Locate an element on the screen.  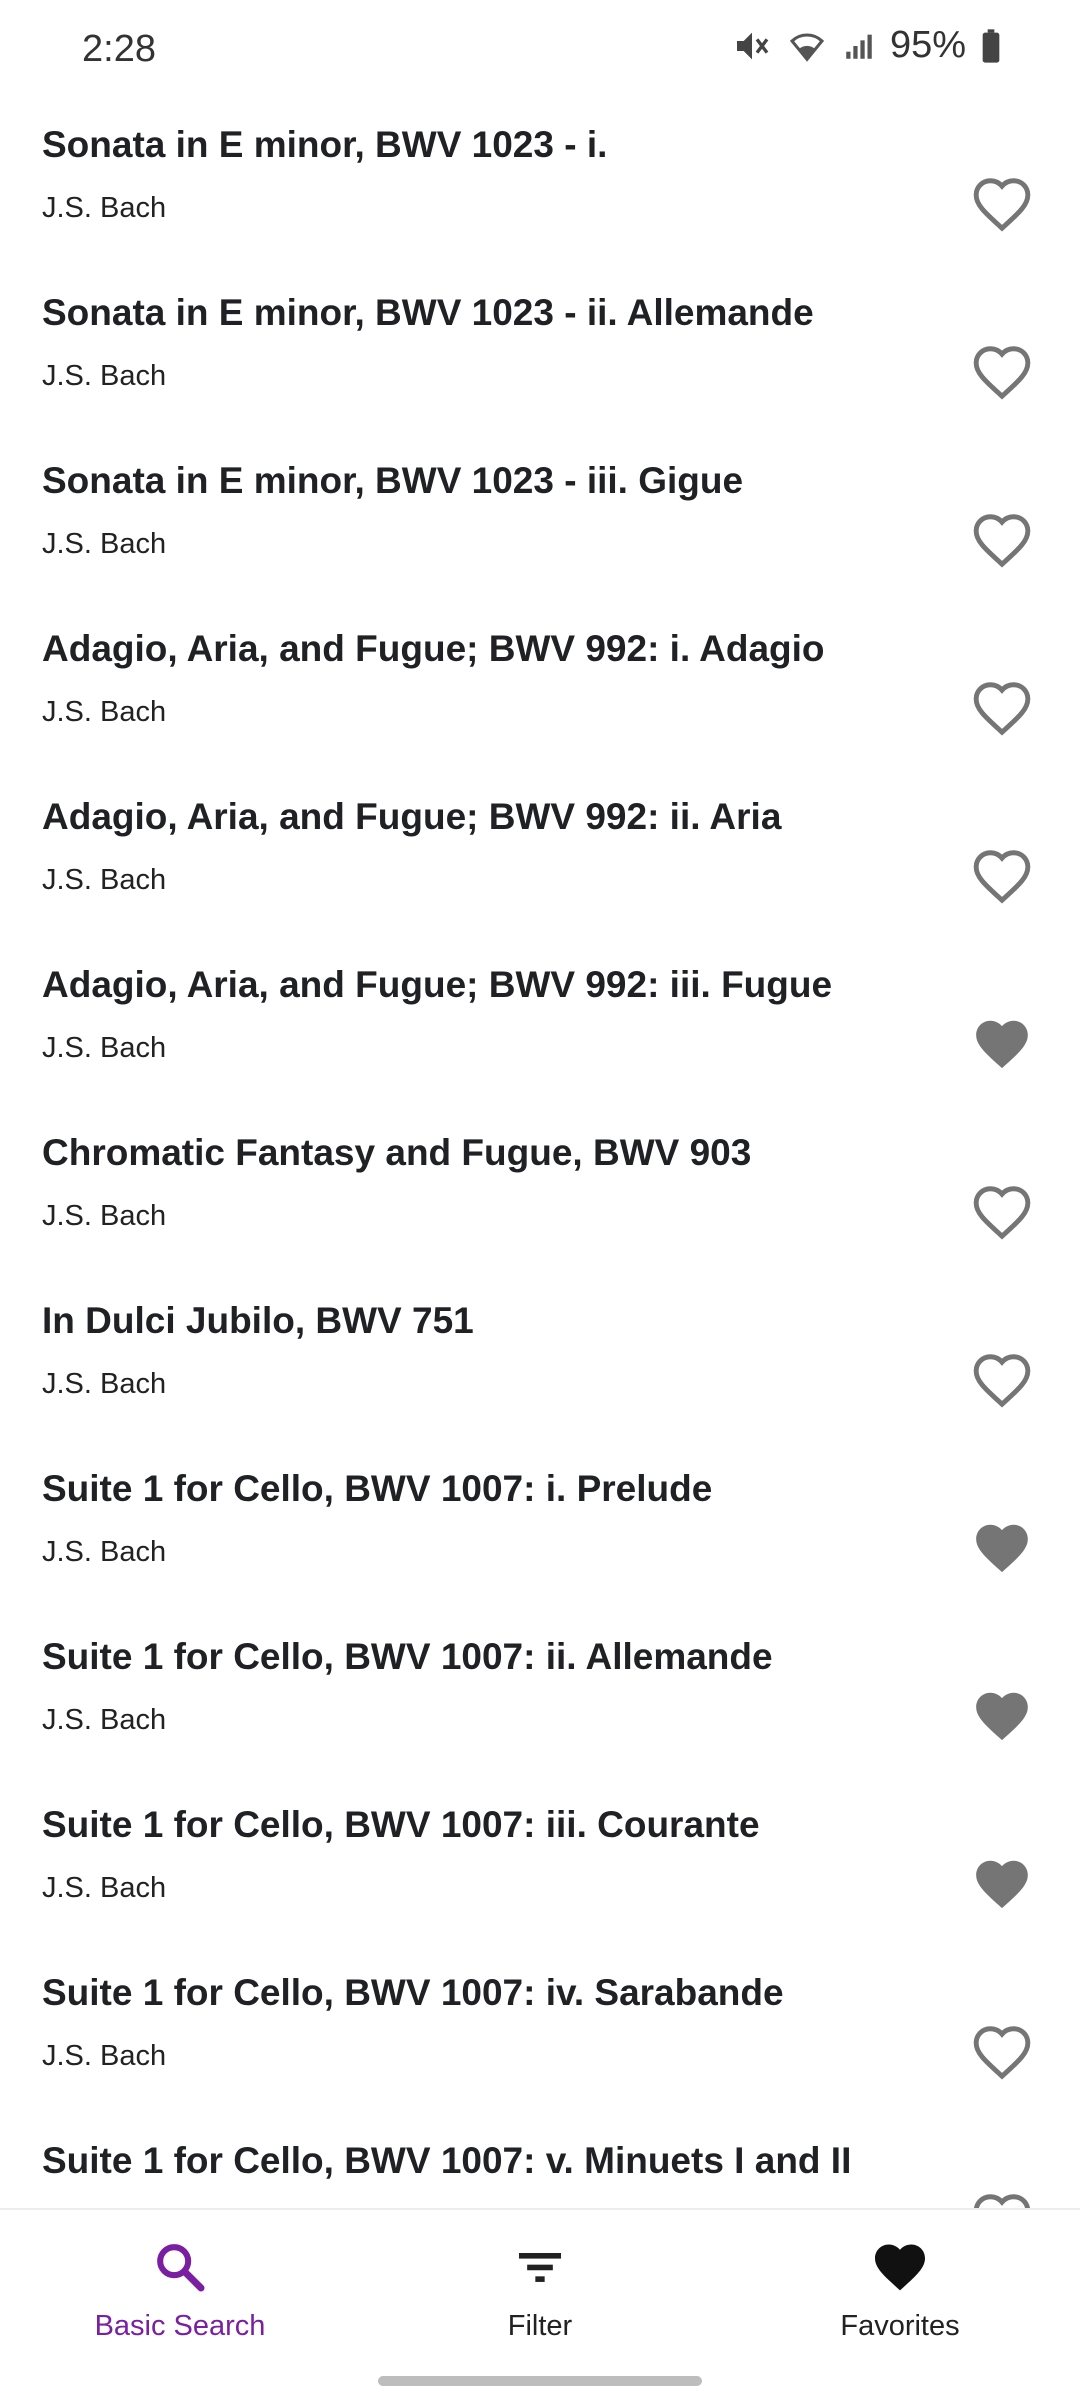
nav-favorites: Favorites is located at coordinates (900, 2289).